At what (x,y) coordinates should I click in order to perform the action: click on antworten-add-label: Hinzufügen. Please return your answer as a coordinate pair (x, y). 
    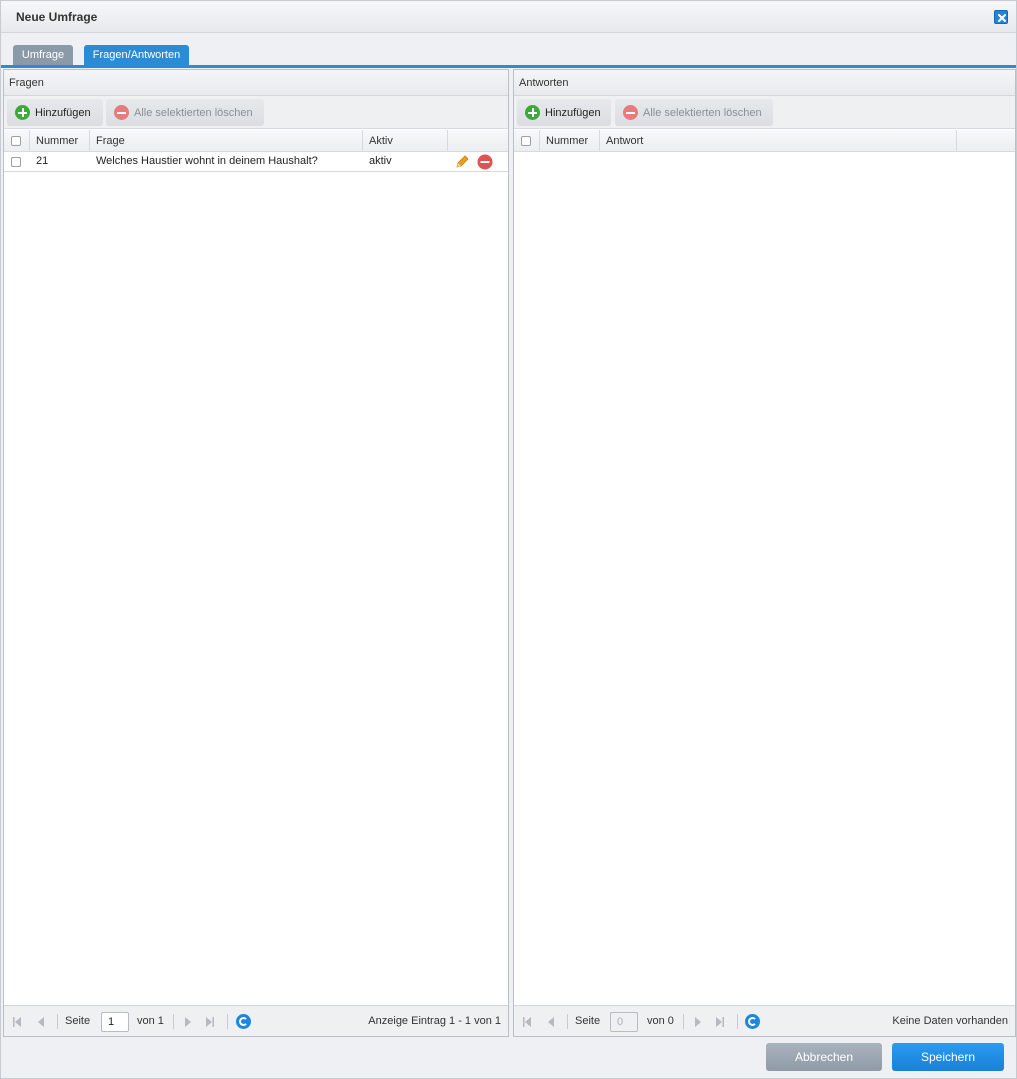
    Looking at the image, I should click on (573, 112).